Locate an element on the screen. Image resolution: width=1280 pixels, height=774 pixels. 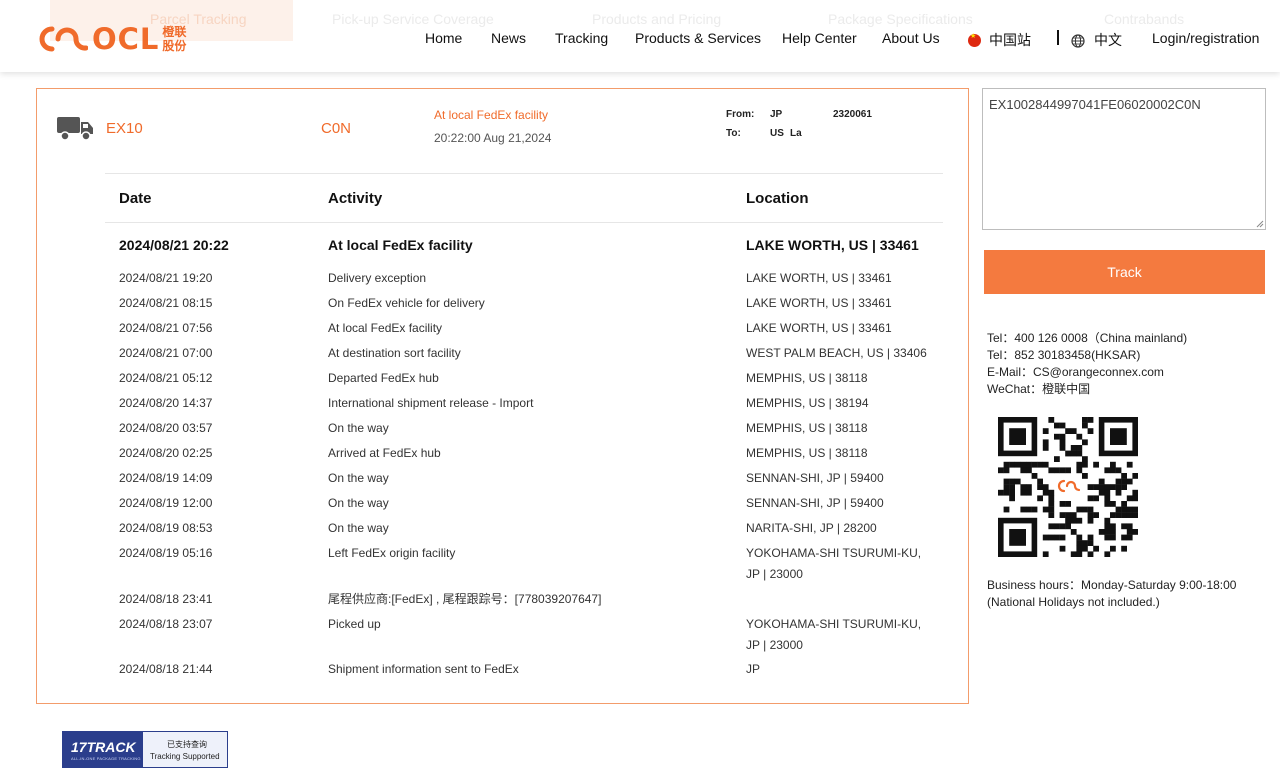
badge-en-text: Tracking Supported is located at coordinates (185, 756).